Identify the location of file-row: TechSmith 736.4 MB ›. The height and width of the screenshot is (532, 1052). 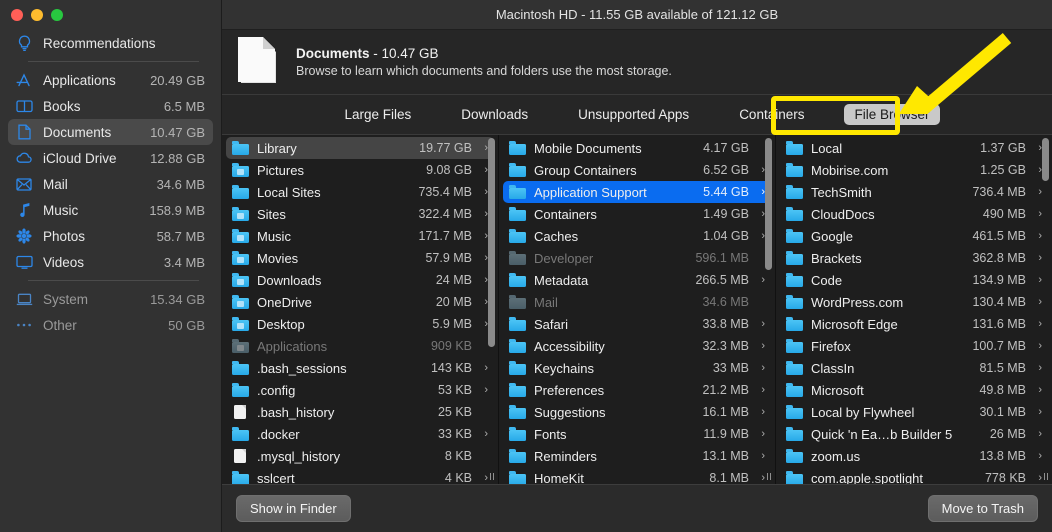
(914, 192).